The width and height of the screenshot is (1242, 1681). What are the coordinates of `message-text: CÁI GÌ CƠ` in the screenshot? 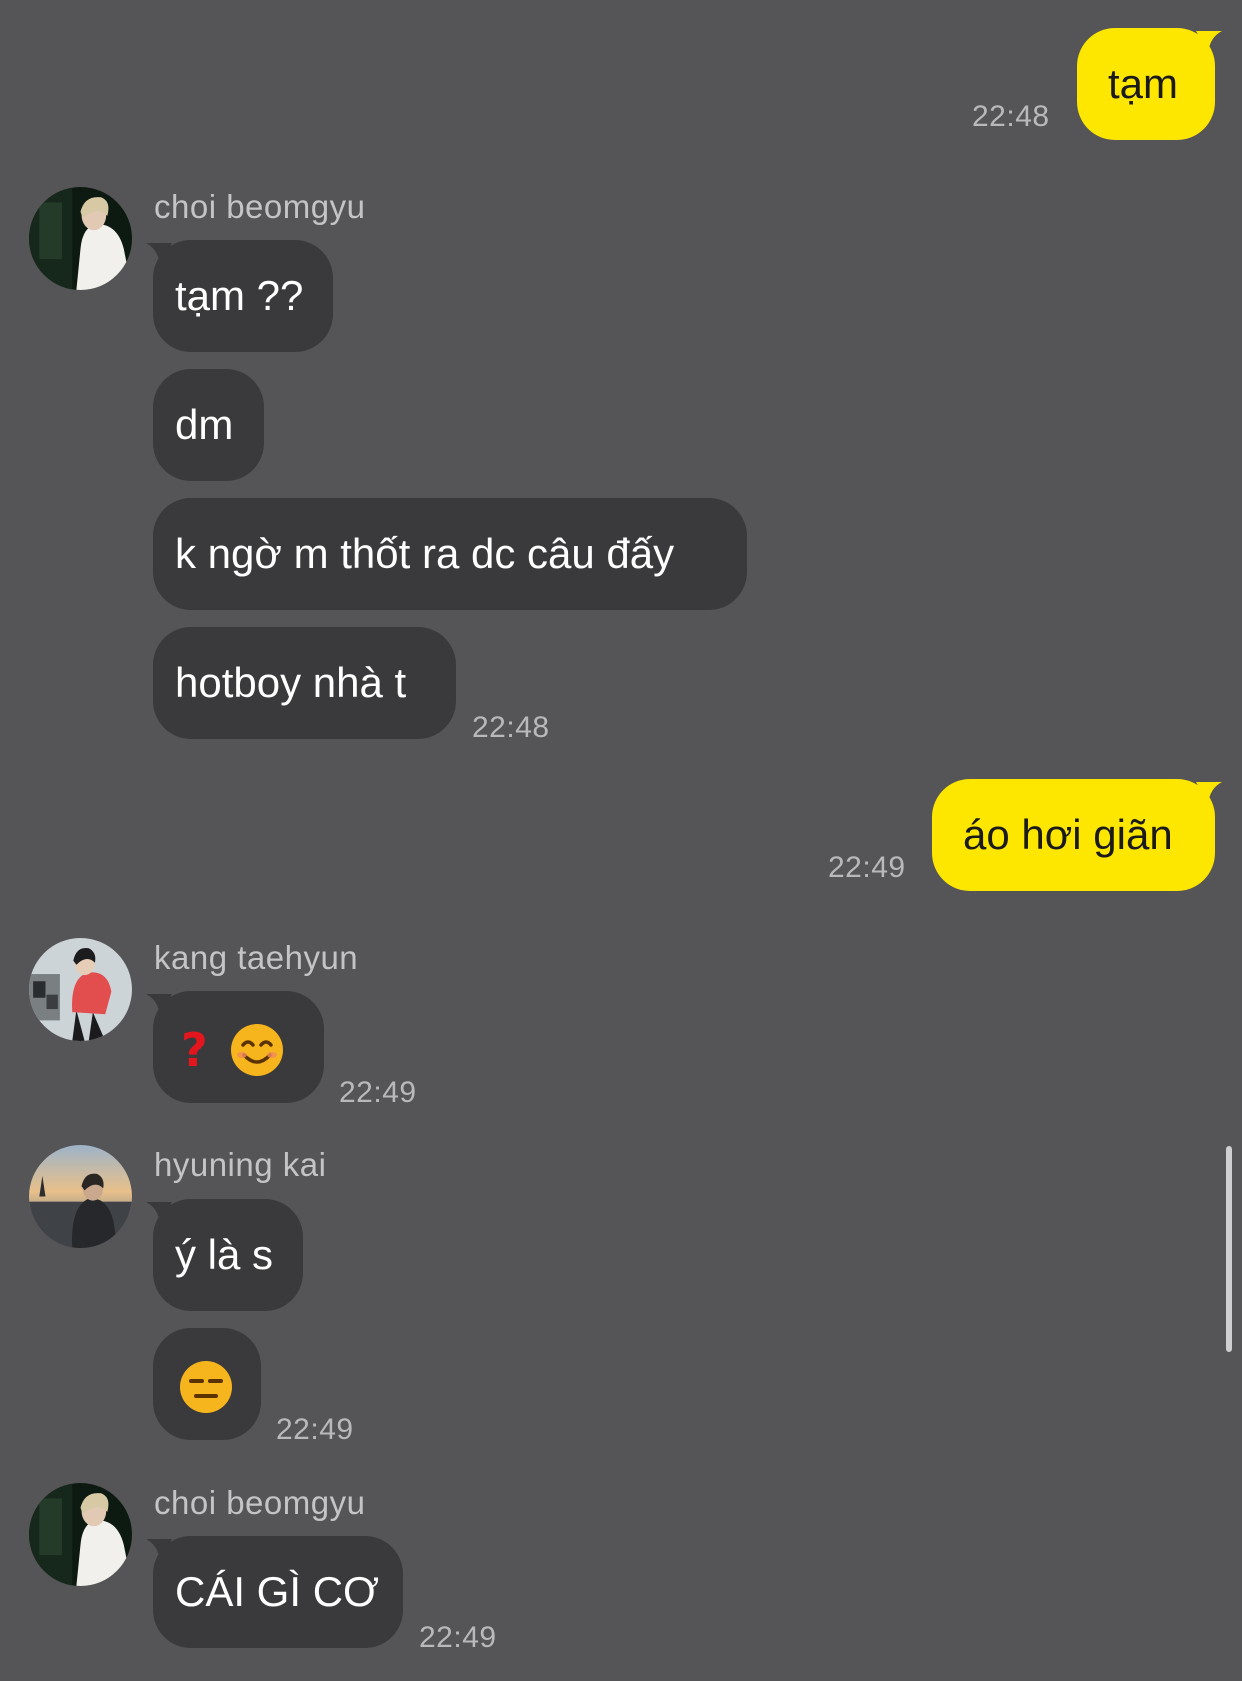 It's located at (277, 1591).